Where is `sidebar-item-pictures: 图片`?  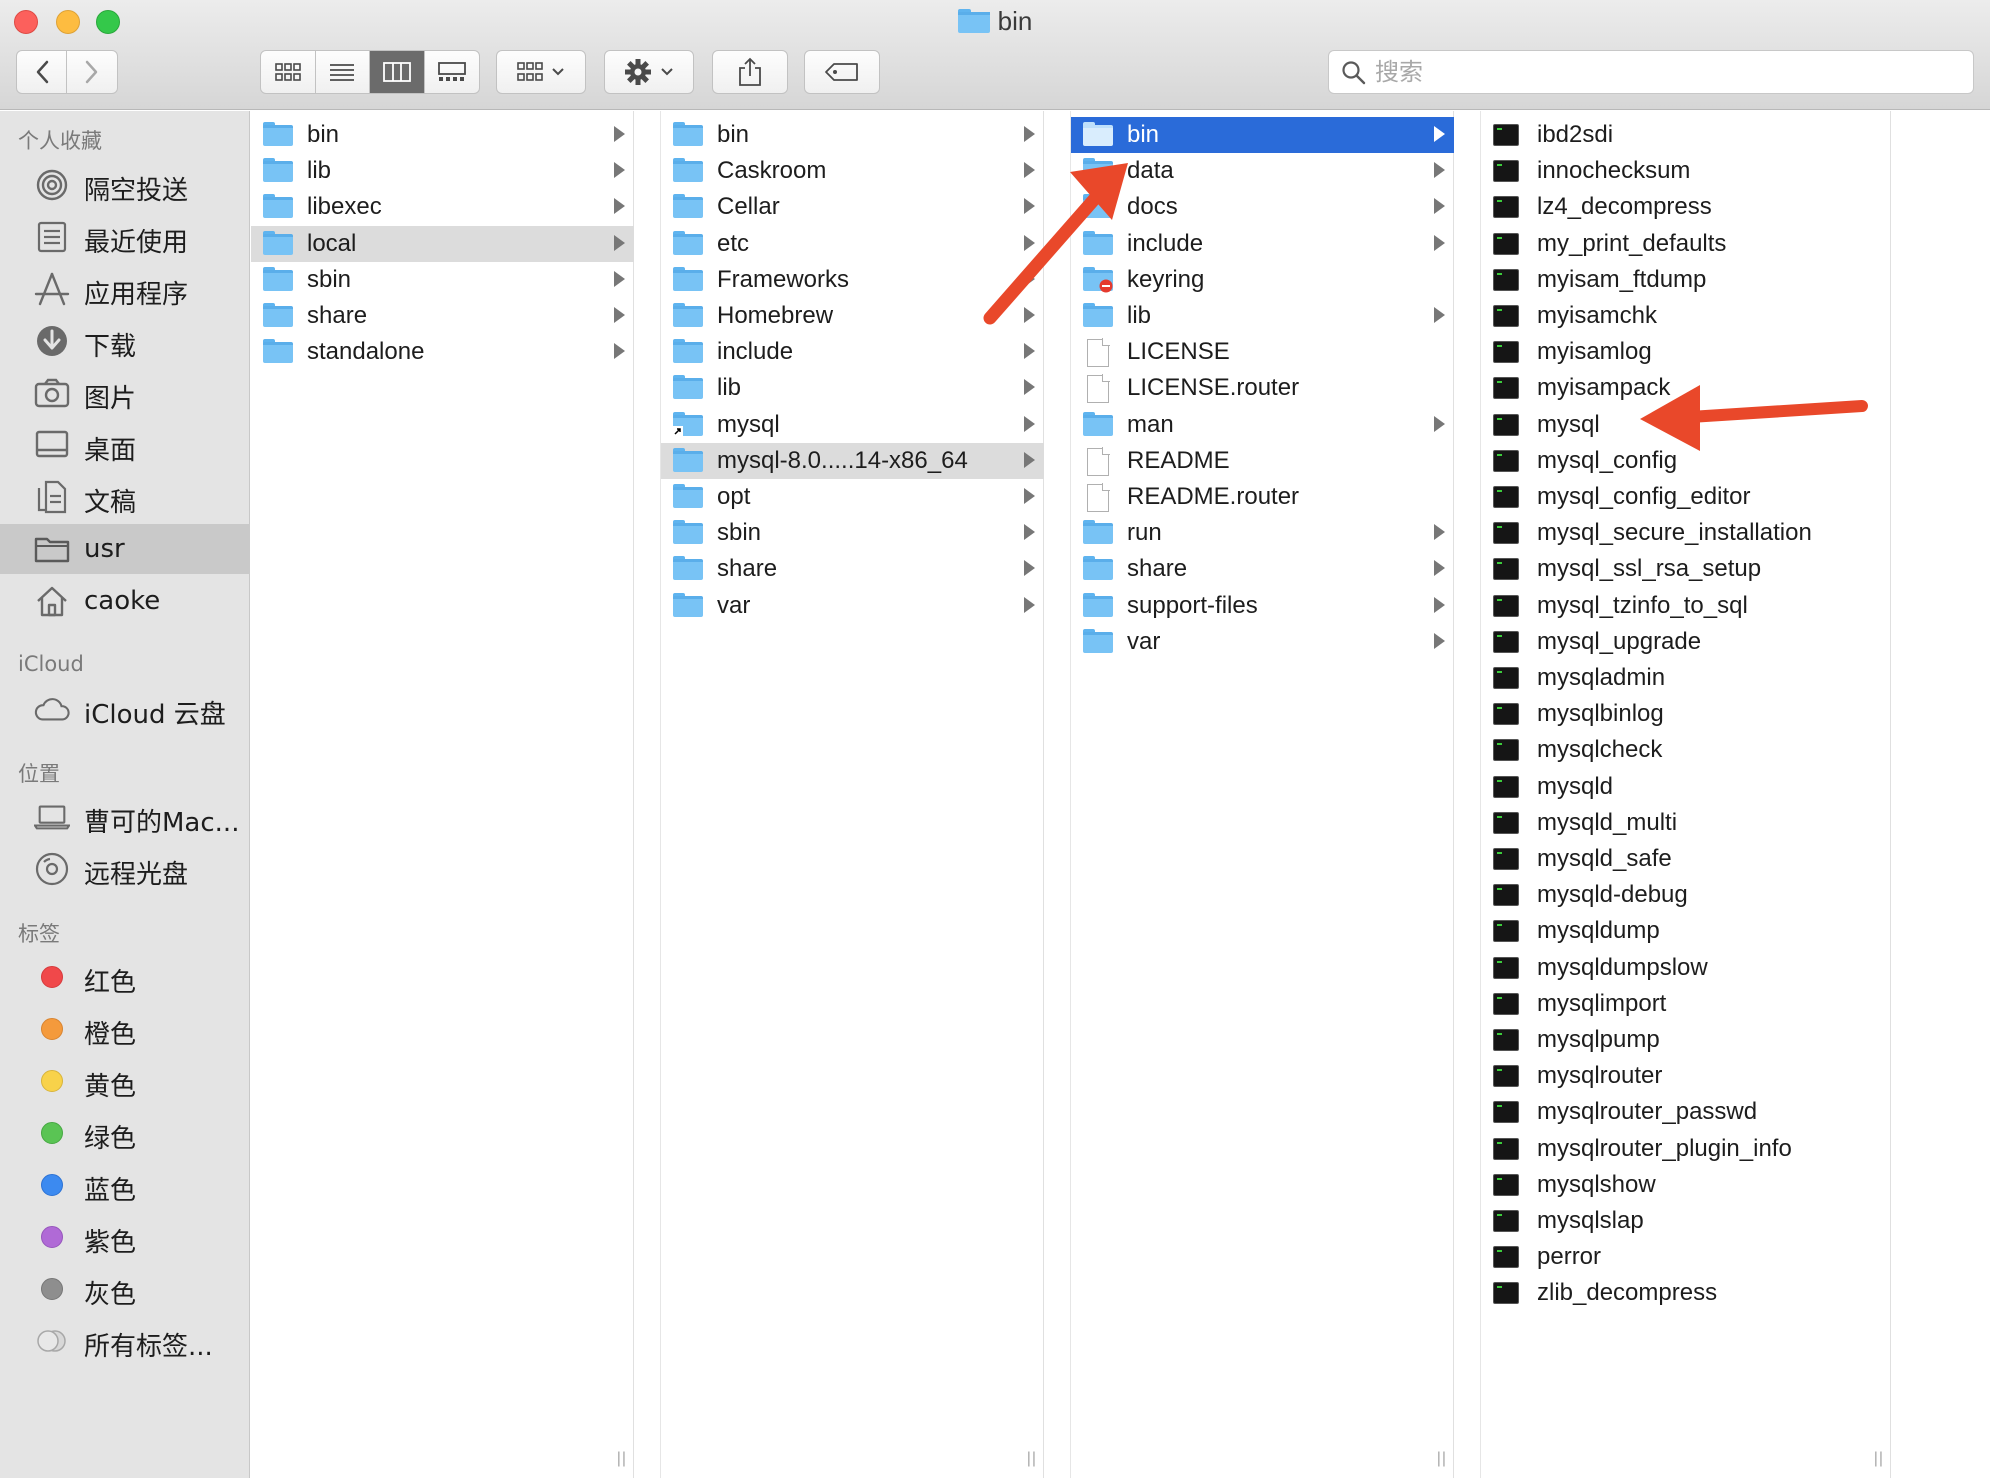 sidebar-item-pictures: 图片 is located at coordinates (125, 393).